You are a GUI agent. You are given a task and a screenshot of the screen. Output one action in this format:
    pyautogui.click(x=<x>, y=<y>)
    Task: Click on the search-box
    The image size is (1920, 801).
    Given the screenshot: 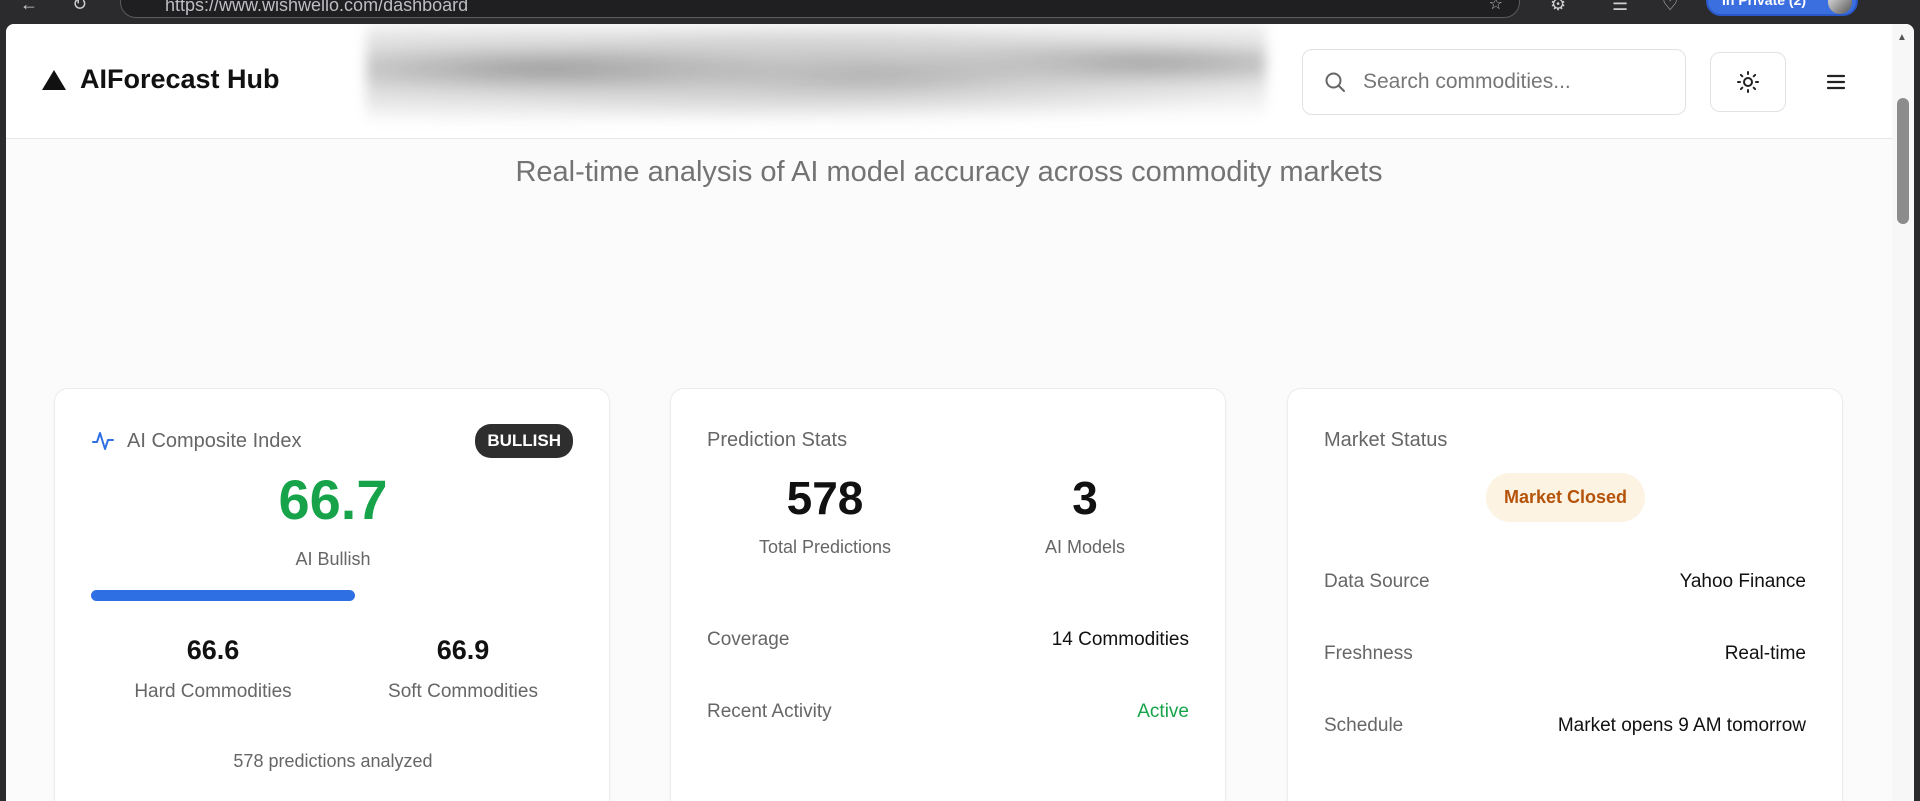 What is the action you would take?
    pyautogui.click(x=1494, y=82)
    